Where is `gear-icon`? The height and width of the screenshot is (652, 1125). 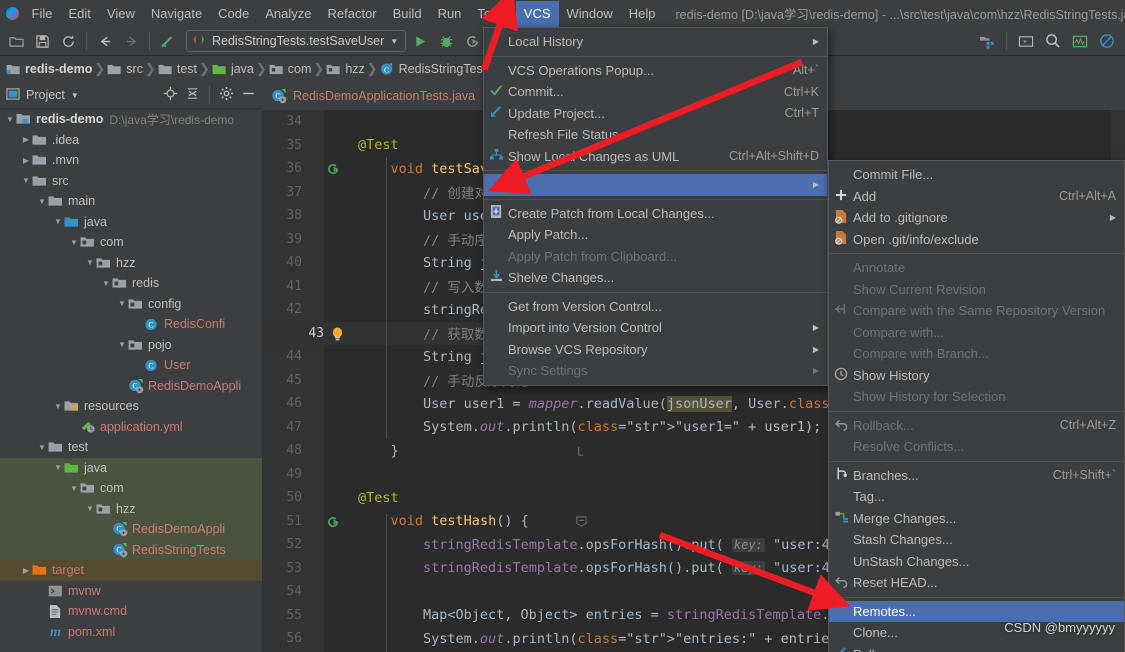
gear-icon is located at coordinates (226, 95).